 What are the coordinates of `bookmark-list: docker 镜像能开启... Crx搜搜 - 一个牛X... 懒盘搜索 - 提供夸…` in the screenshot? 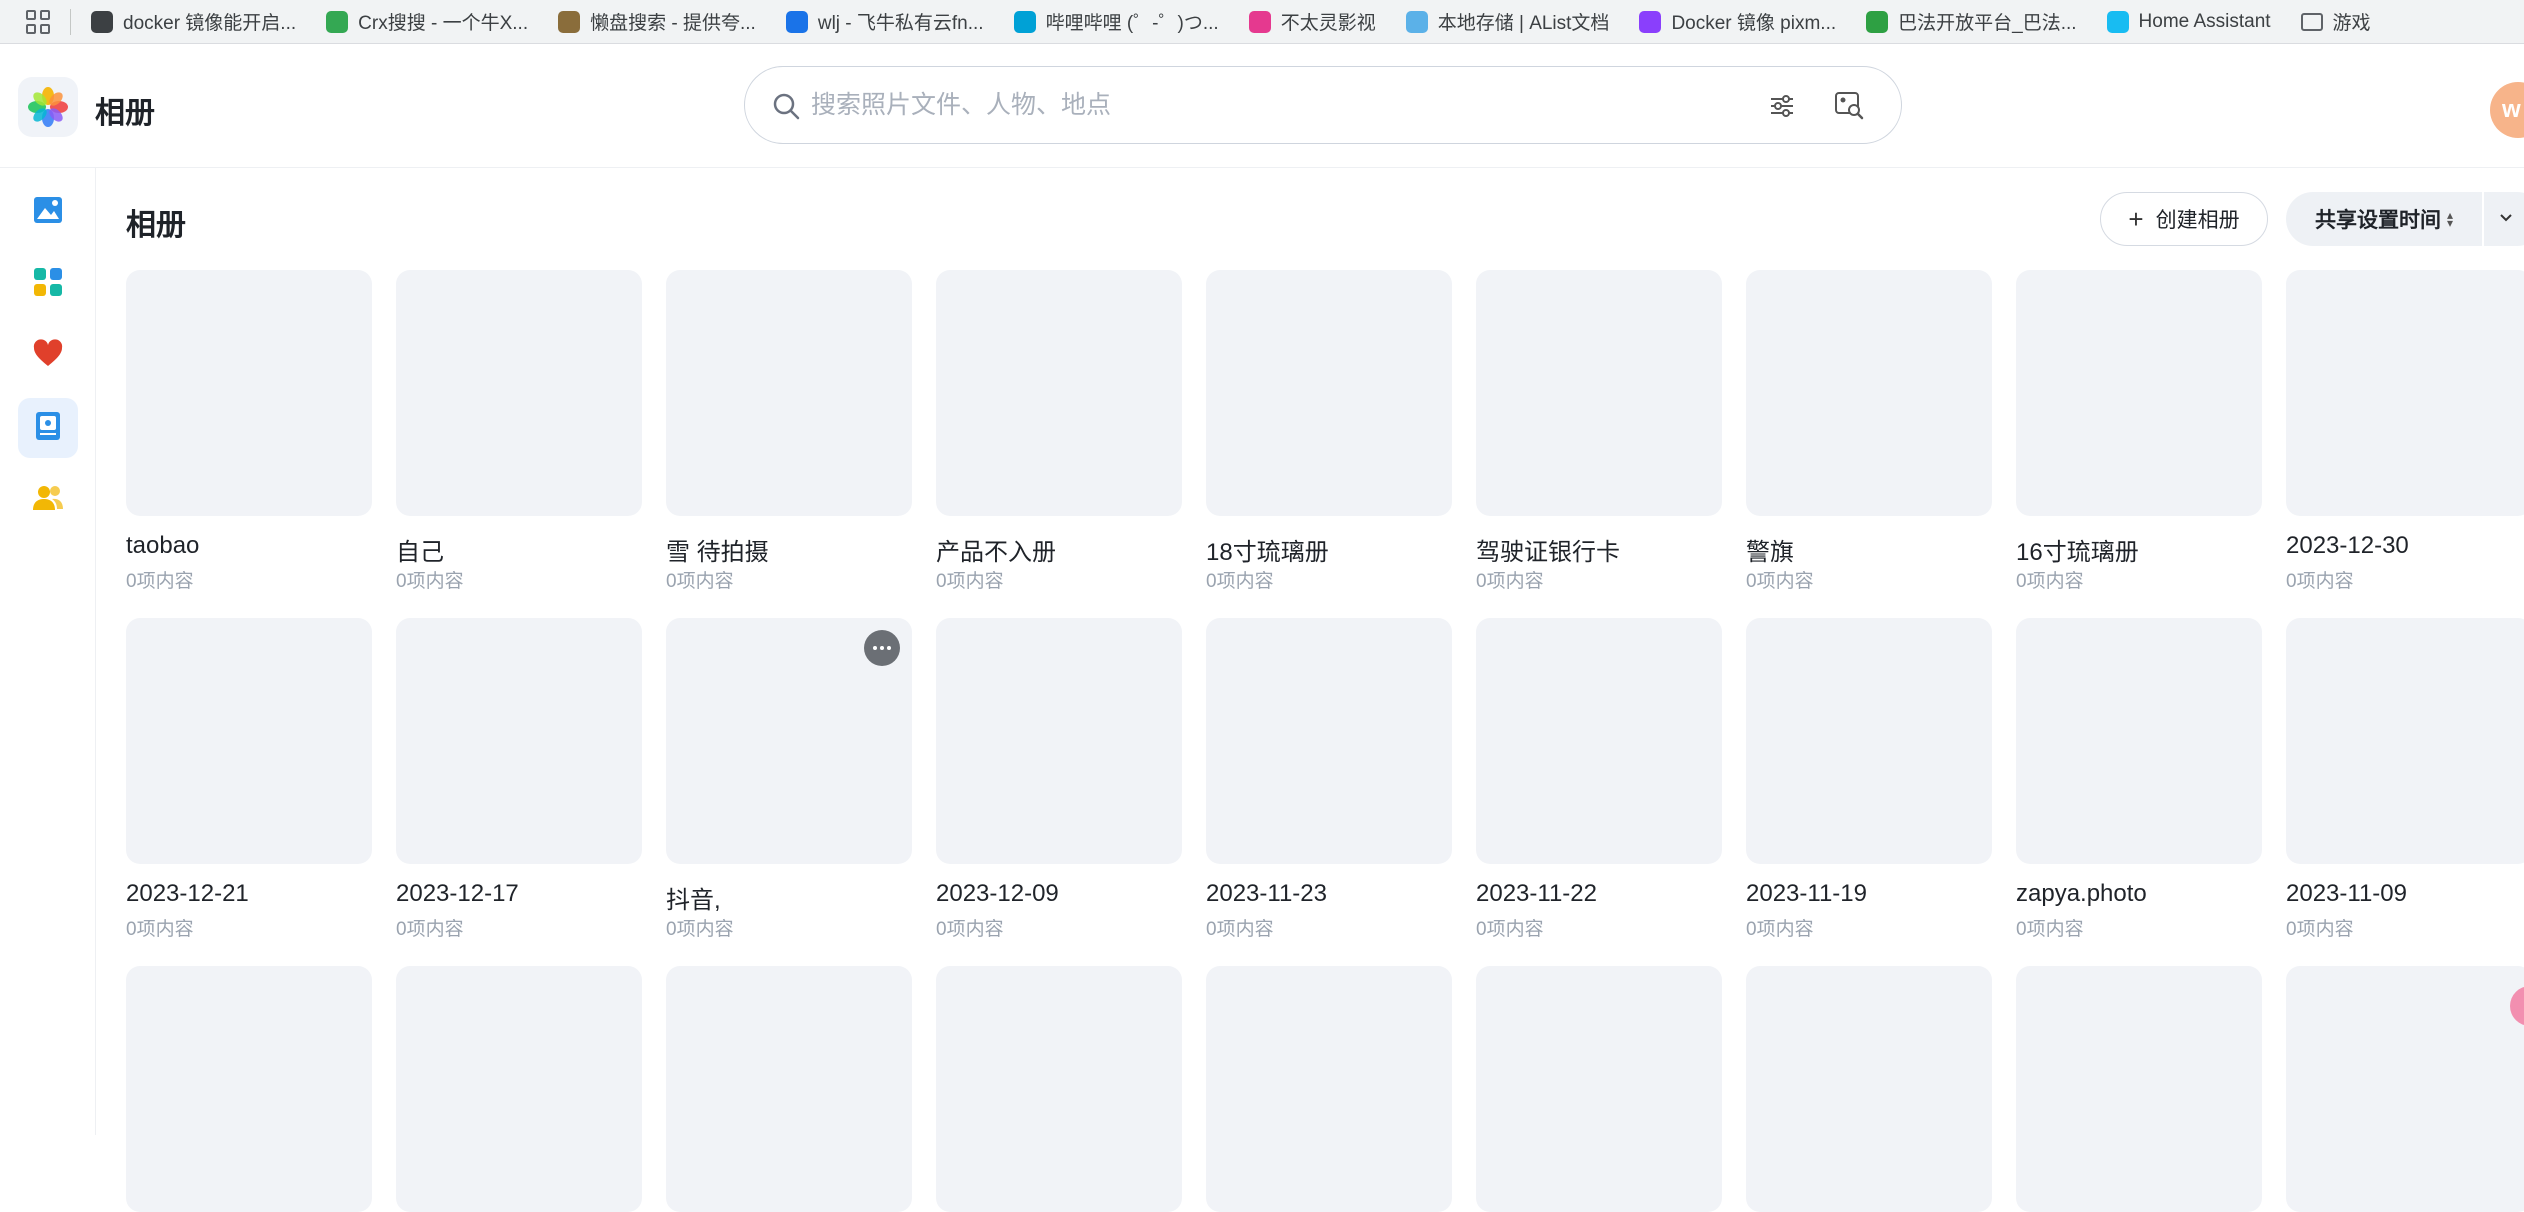 It's located at (1246, 21).